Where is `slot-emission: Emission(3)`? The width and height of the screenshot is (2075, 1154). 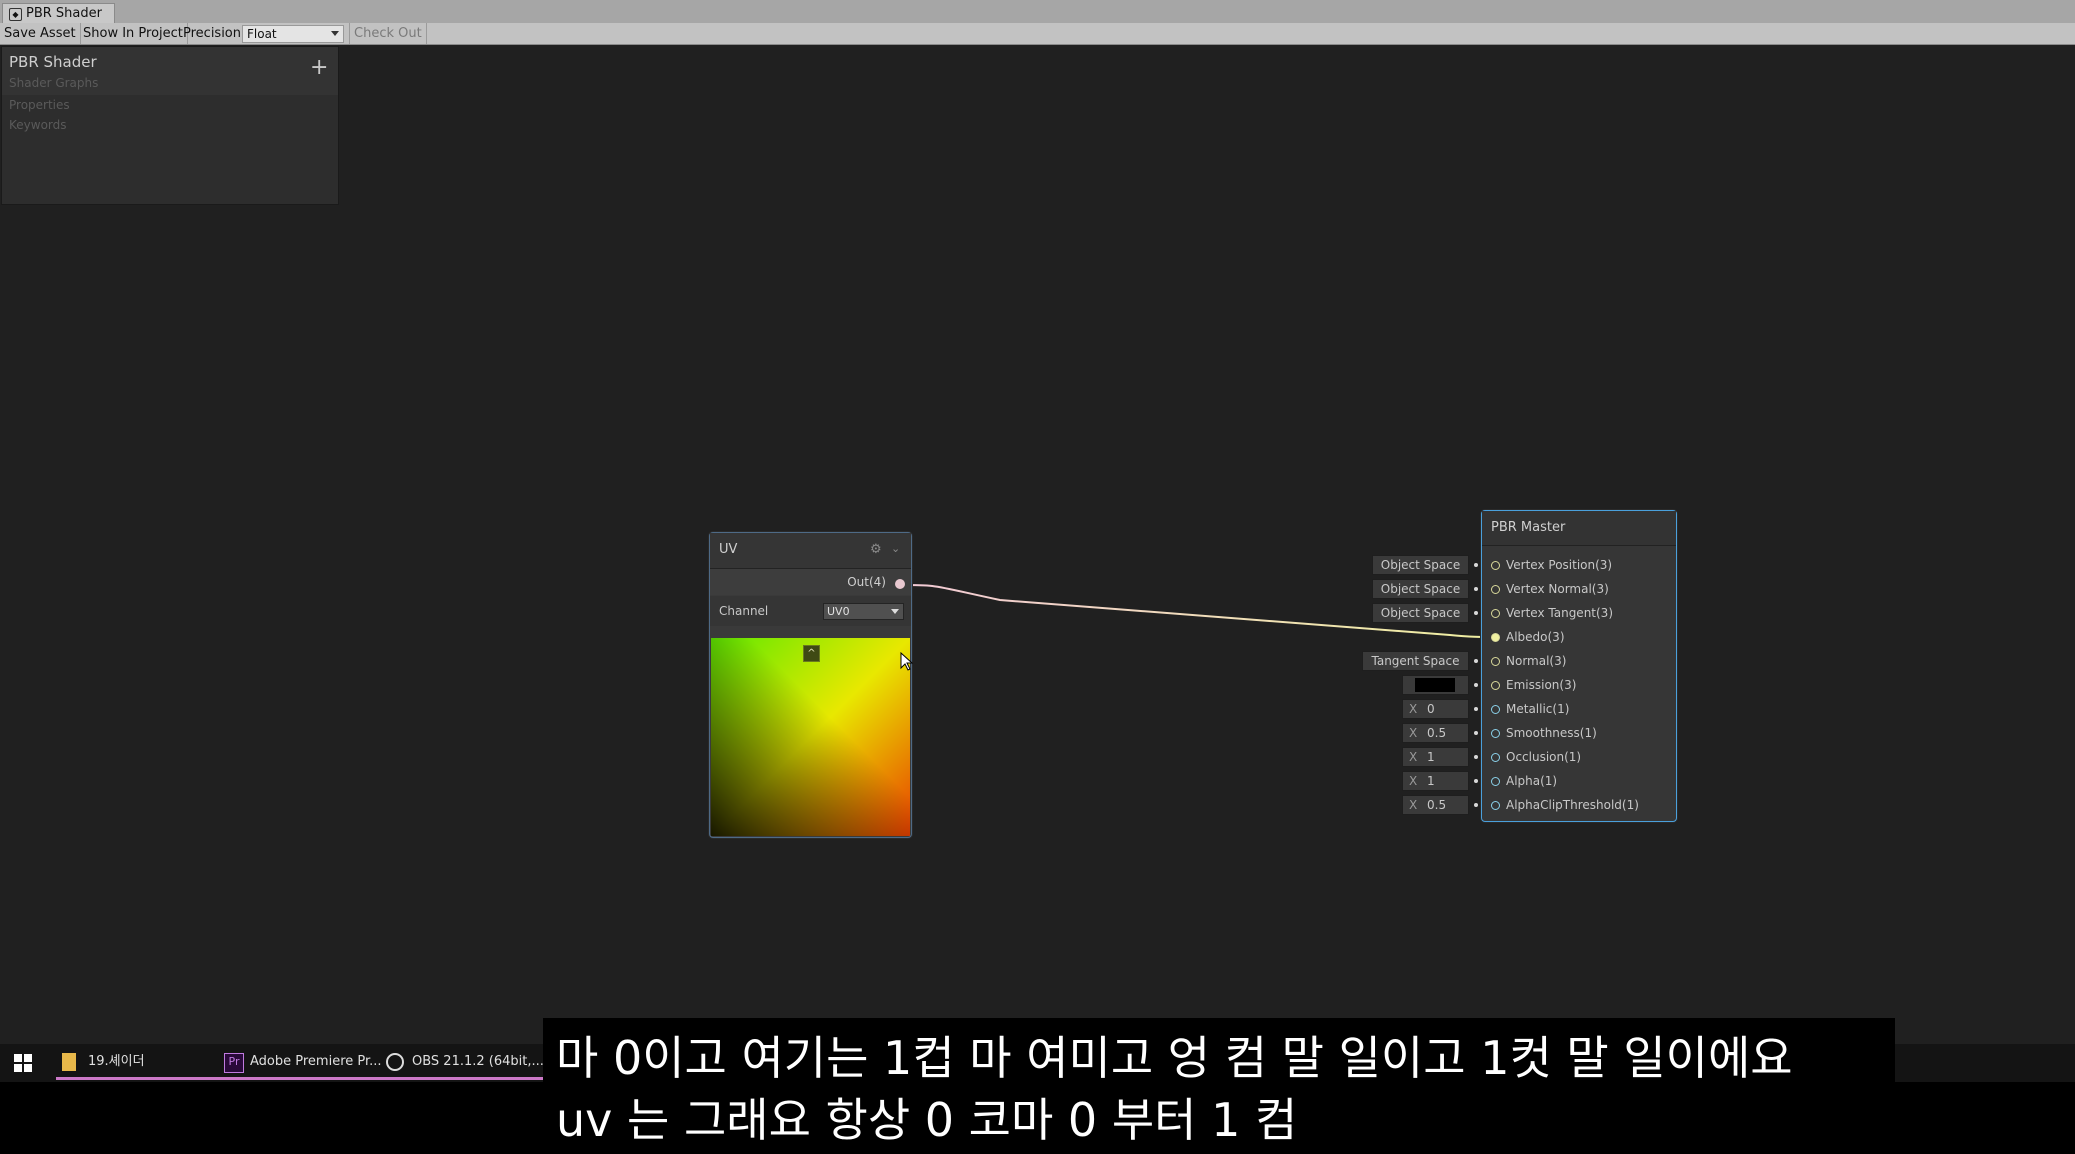
slot-emission: Emission(3) is located at coordinates (1579, 686).